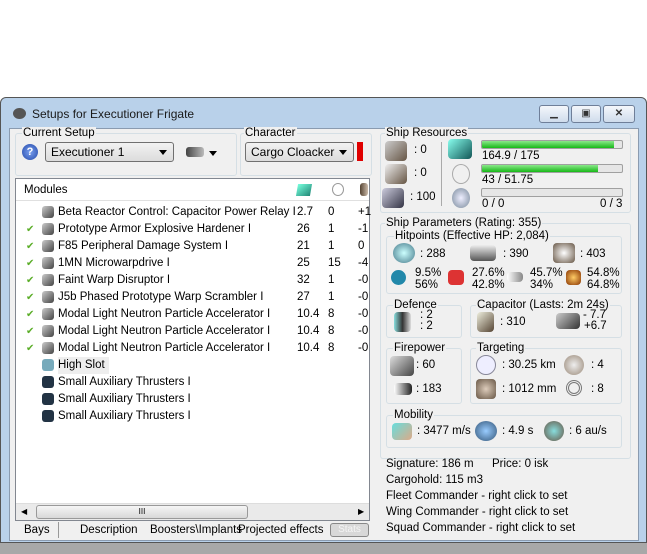 Image resolution: width=647 pixels, height=554 pixels. Describe the element at coordinates (393, 198) in the screenshot. I see `calibration-icon` at that location.